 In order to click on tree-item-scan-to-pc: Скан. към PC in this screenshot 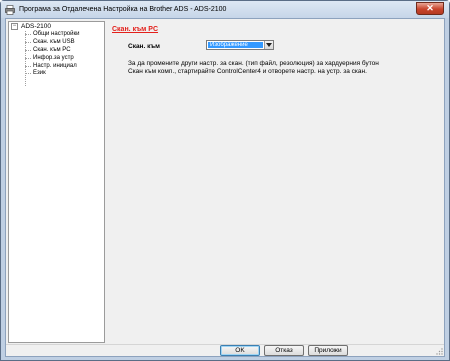, I will do `click(52, 51)`.